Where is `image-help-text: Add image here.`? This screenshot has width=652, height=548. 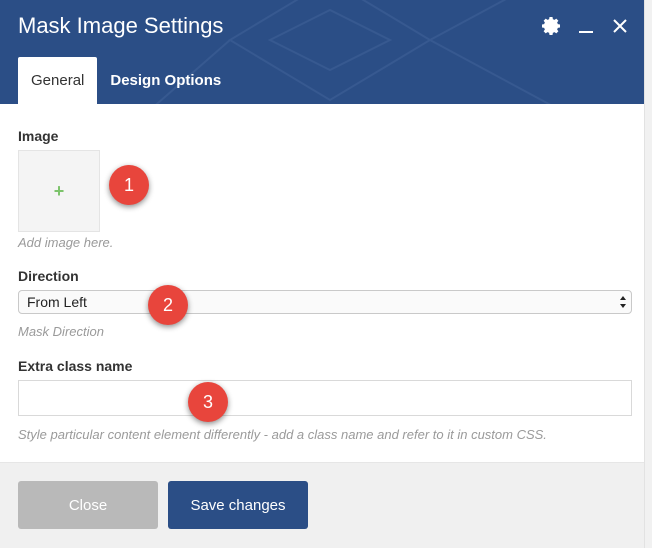
image-help-text: Add image here. is located at coordinates (66, 242).